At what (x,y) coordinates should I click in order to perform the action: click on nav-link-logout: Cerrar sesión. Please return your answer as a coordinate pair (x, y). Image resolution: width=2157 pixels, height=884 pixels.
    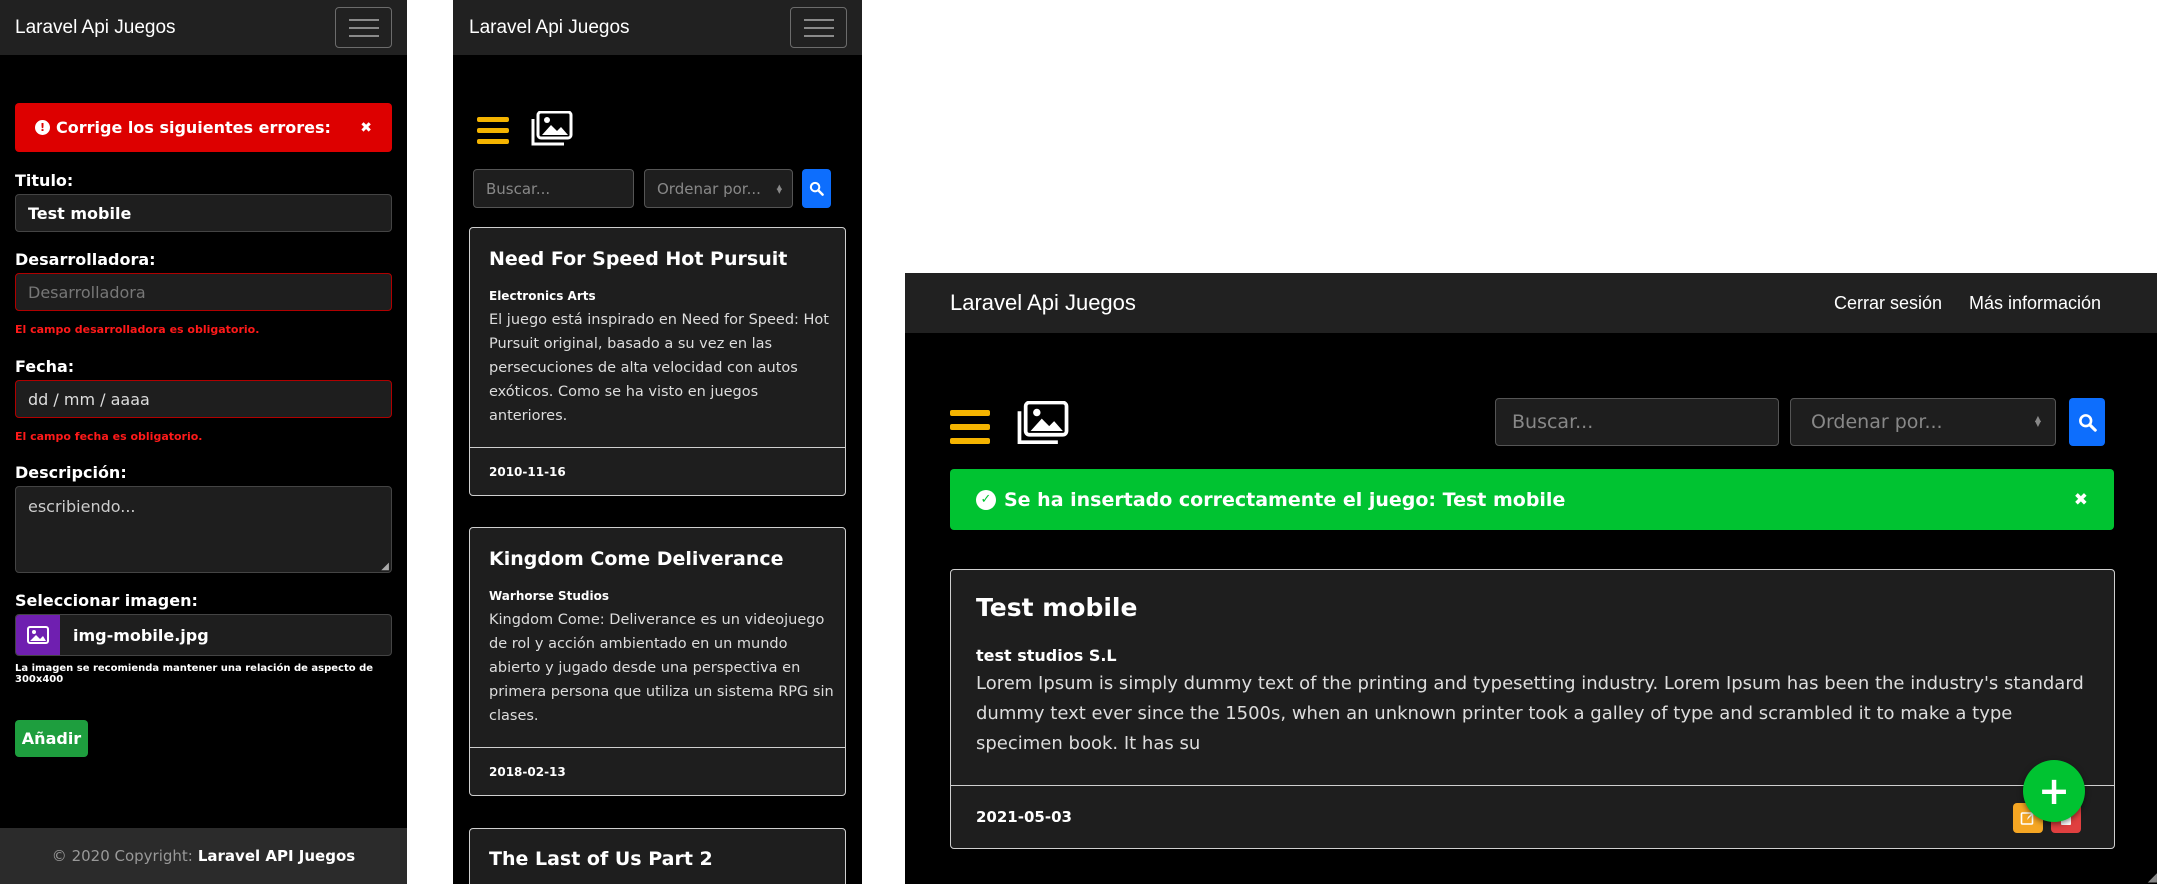
    Looking at the image, I should click on (1888, 303).